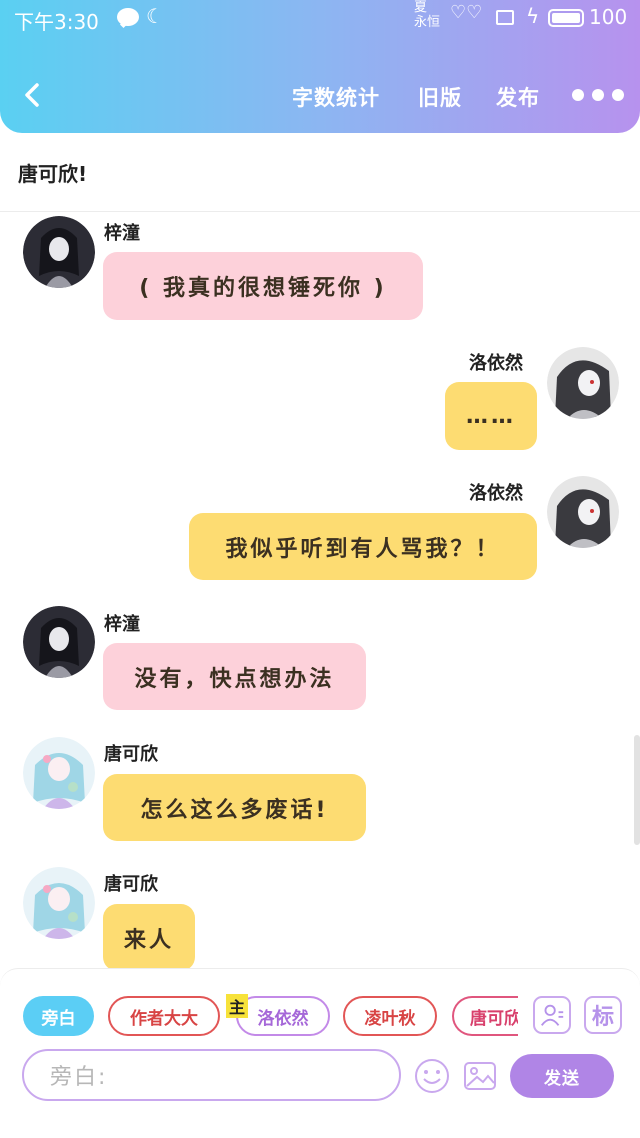 This screenshot has width=640, height=1138. What do you see at coordinates (363, 546) in the screenshot?
I see `message-bubble: 我似乎听到有人骂我？！` at bounding box center [363, 546].